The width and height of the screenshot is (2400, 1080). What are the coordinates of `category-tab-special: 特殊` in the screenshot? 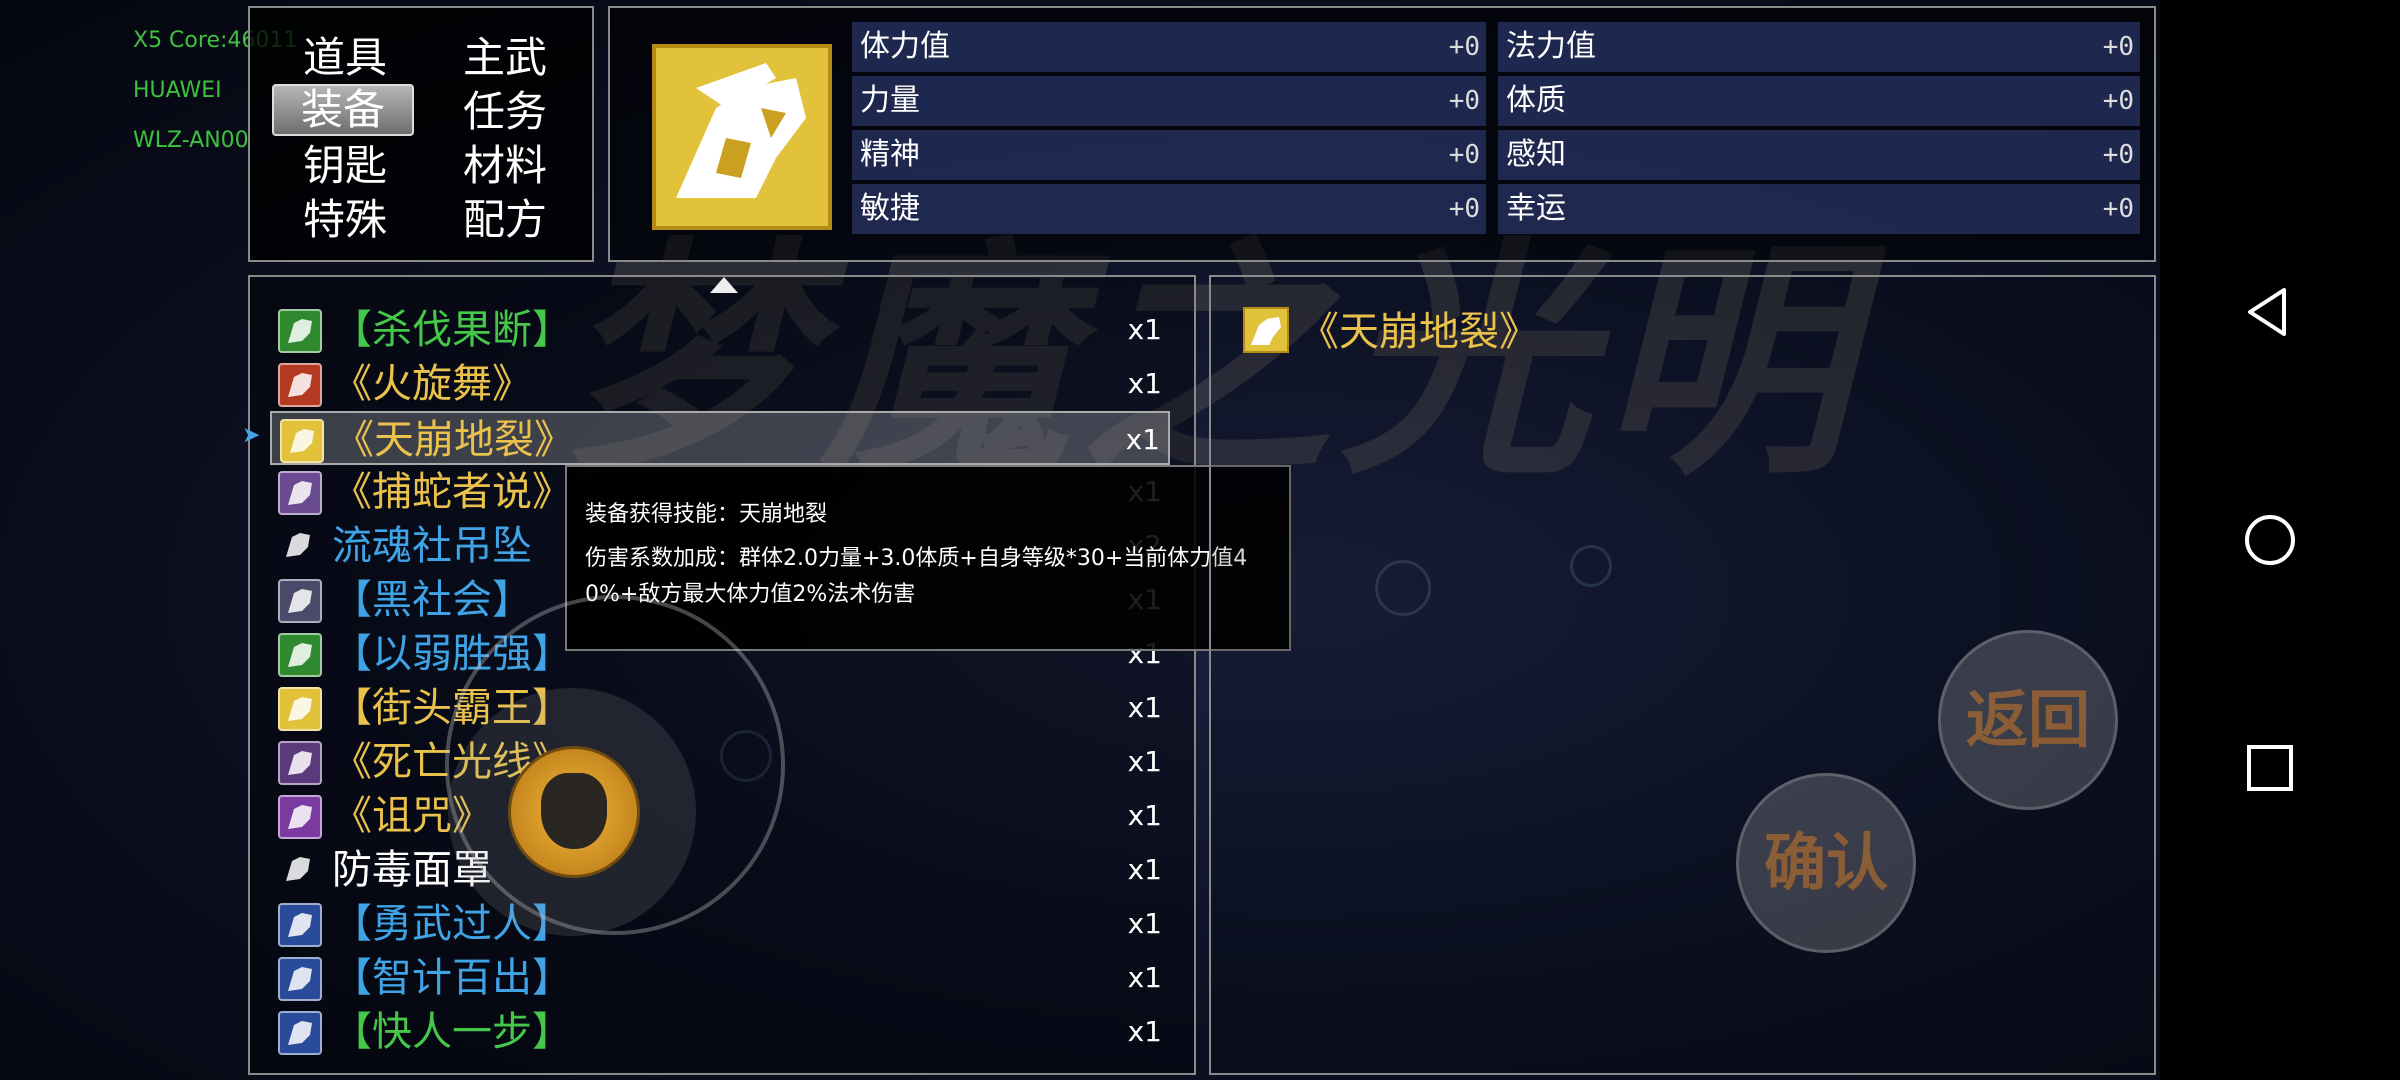 It's located at (345, 220).